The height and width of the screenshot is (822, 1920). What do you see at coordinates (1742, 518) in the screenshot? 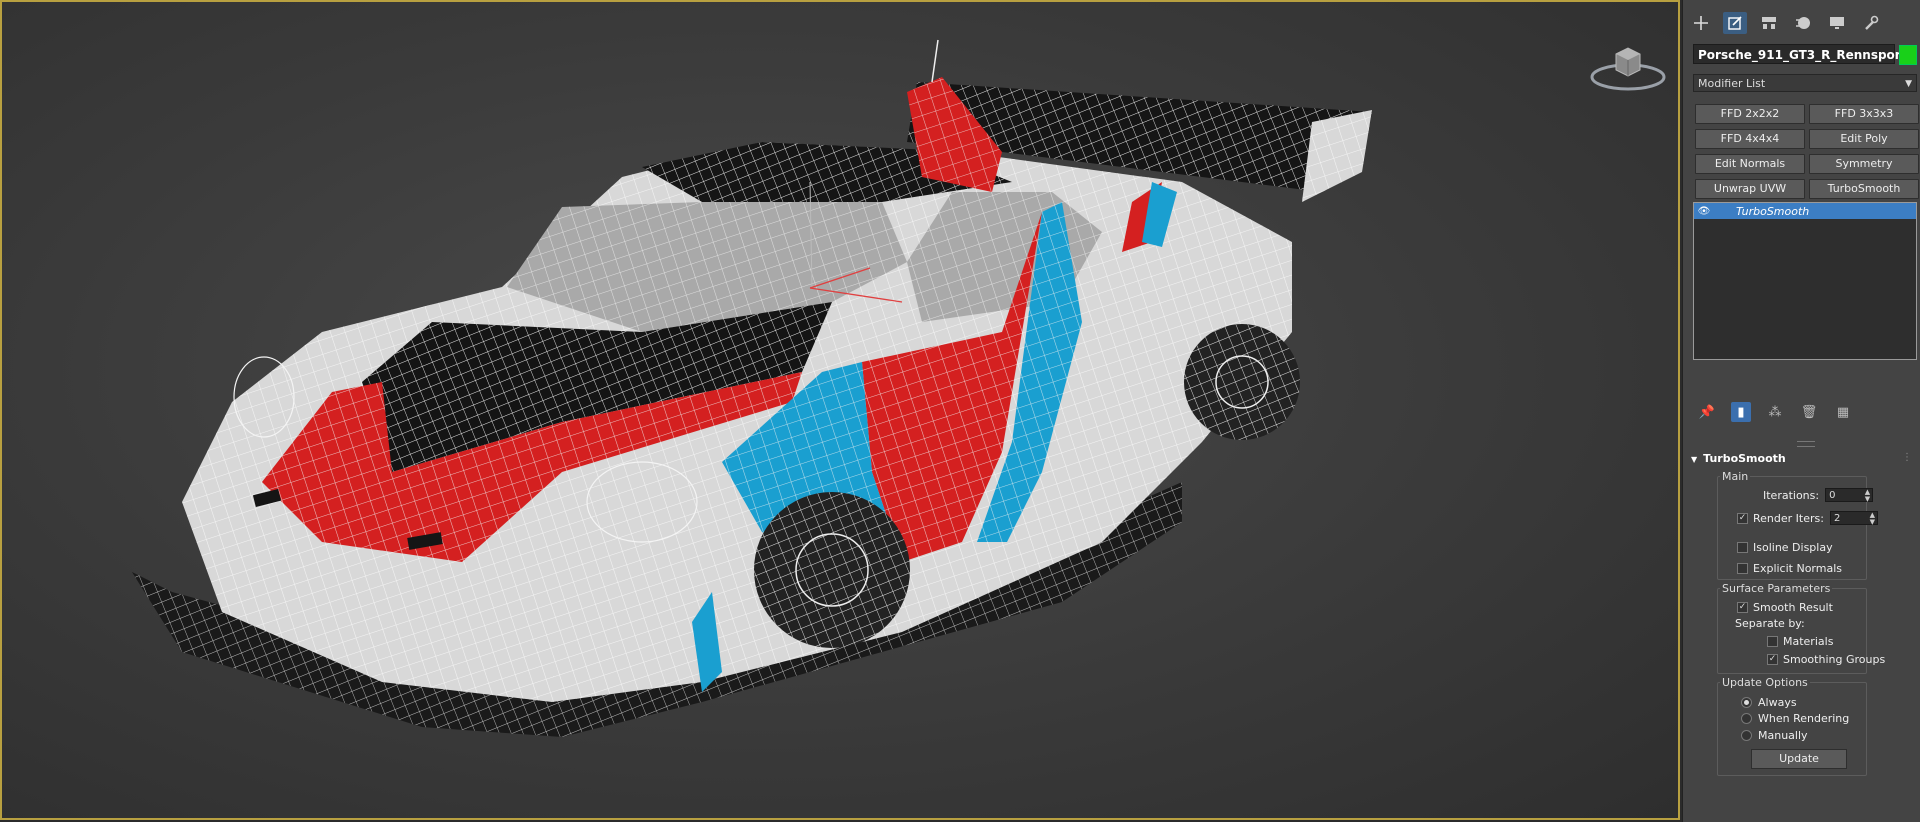
I see `render-iters-checkbox: ✓` at bounding box center [1742, 518].